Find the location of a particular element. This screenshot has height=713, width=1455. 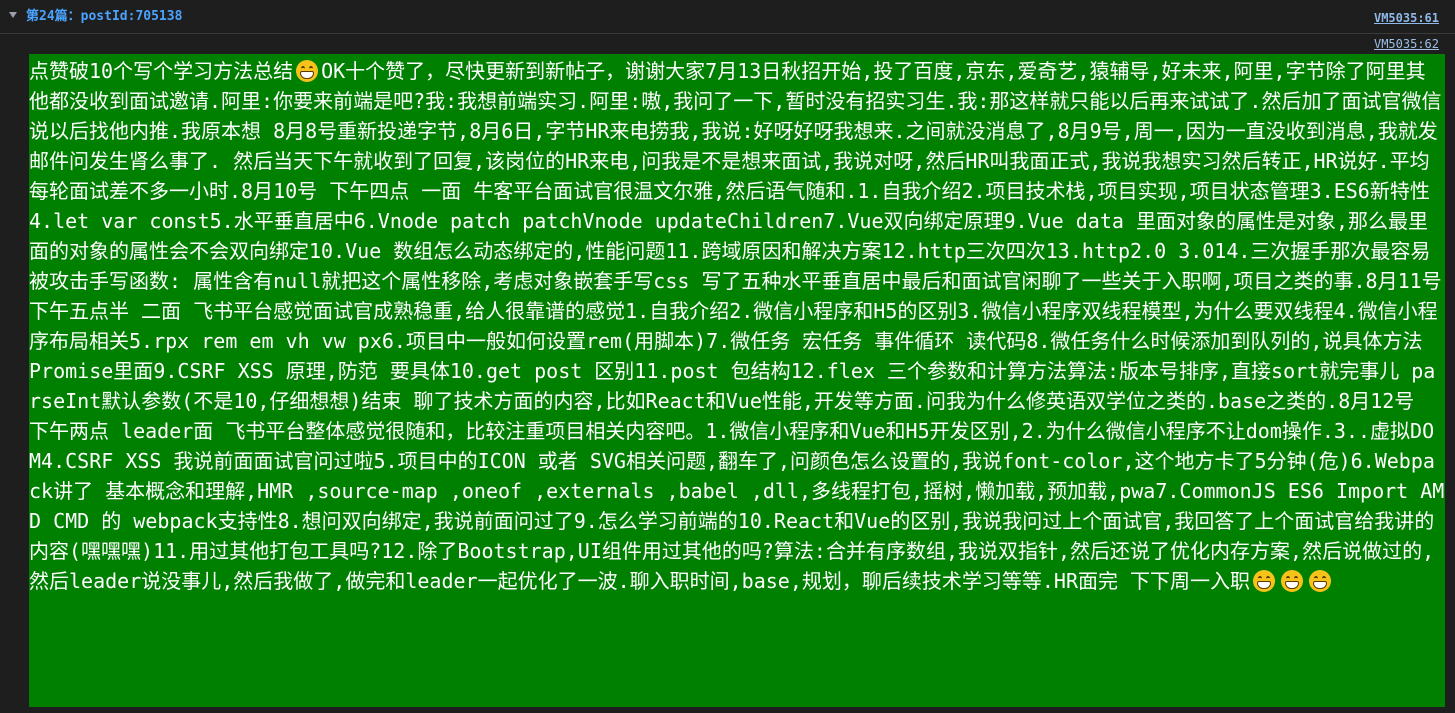

next-log-row is located at coordinates (727, 710).